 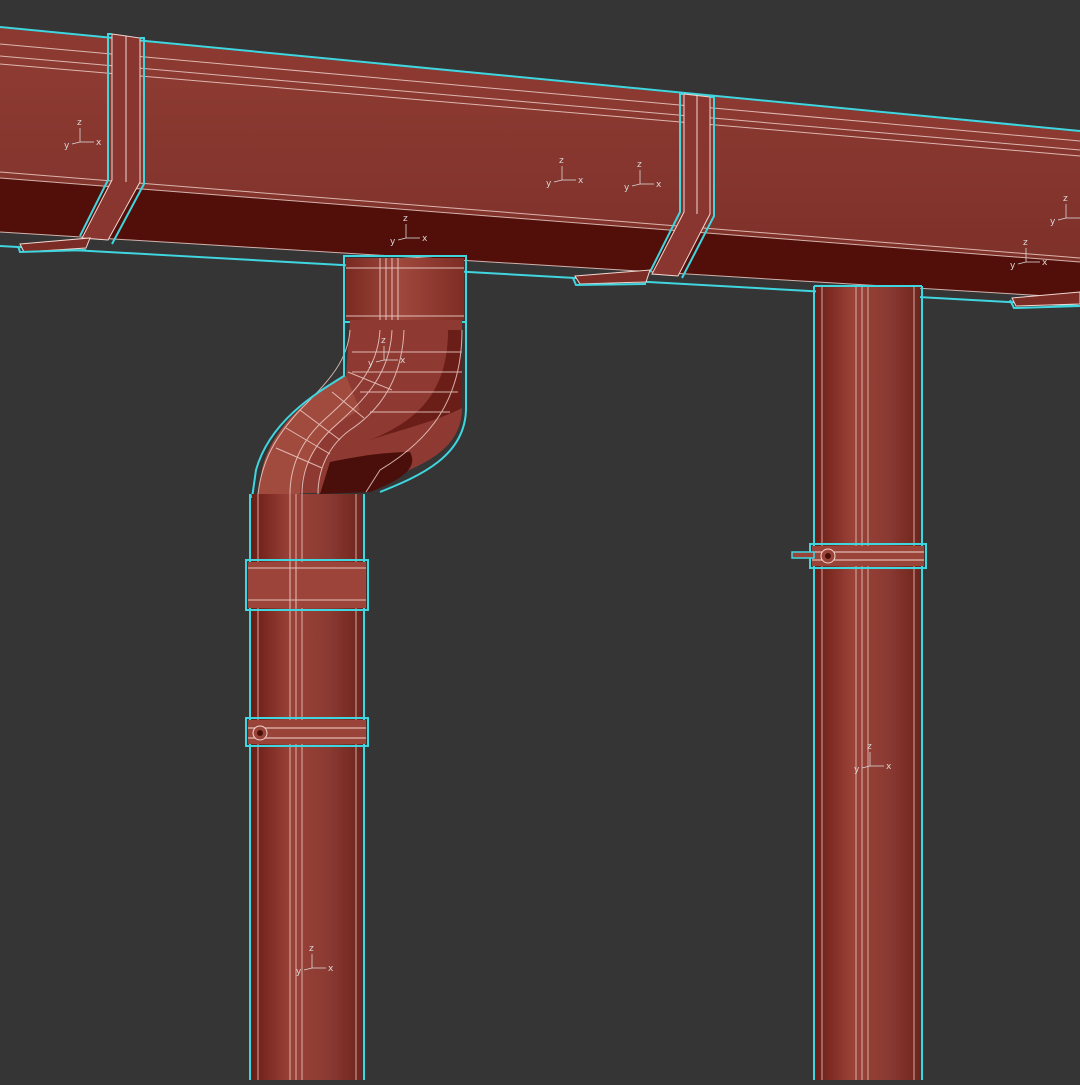 I want to click on downpipe-outlet, so click(x=405, y=289).